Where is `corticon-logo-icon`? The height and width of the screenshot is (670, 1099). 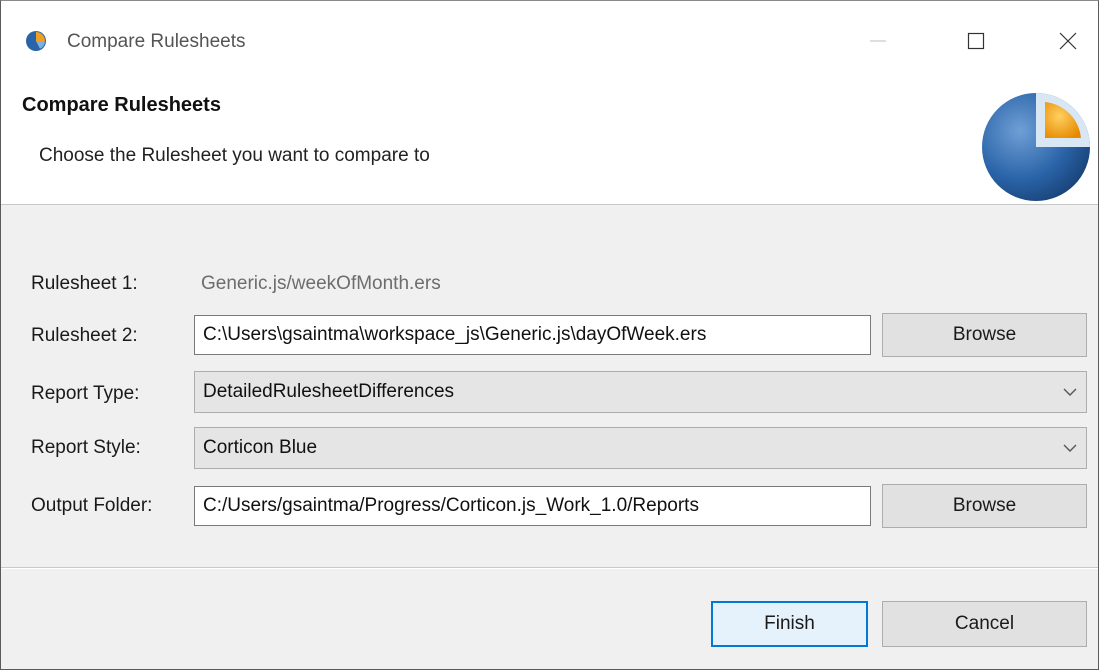
corticon-logo-icon is located at coordinates (1036, 147).